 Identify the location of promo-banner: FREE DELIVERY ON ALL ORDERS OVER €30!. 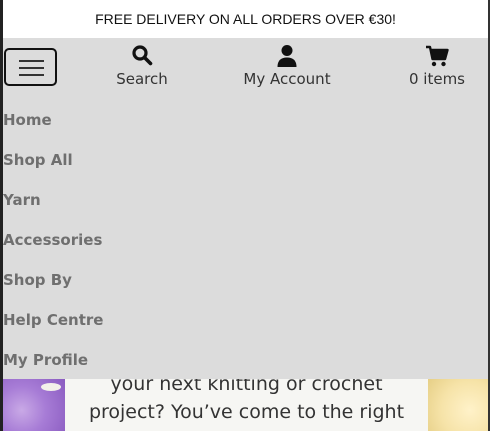
(245, 19).